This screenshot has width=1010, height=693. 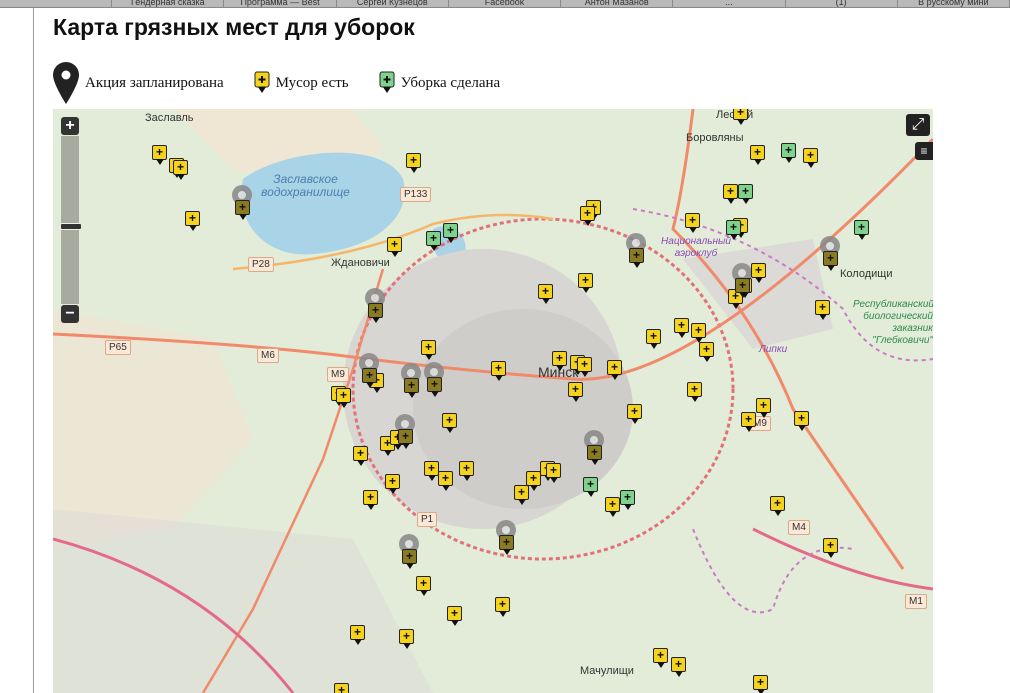 What do you see at coordinates (916, 601) in the screenshot?
I see `road-shield: M1` at bounding box center [916, 601].